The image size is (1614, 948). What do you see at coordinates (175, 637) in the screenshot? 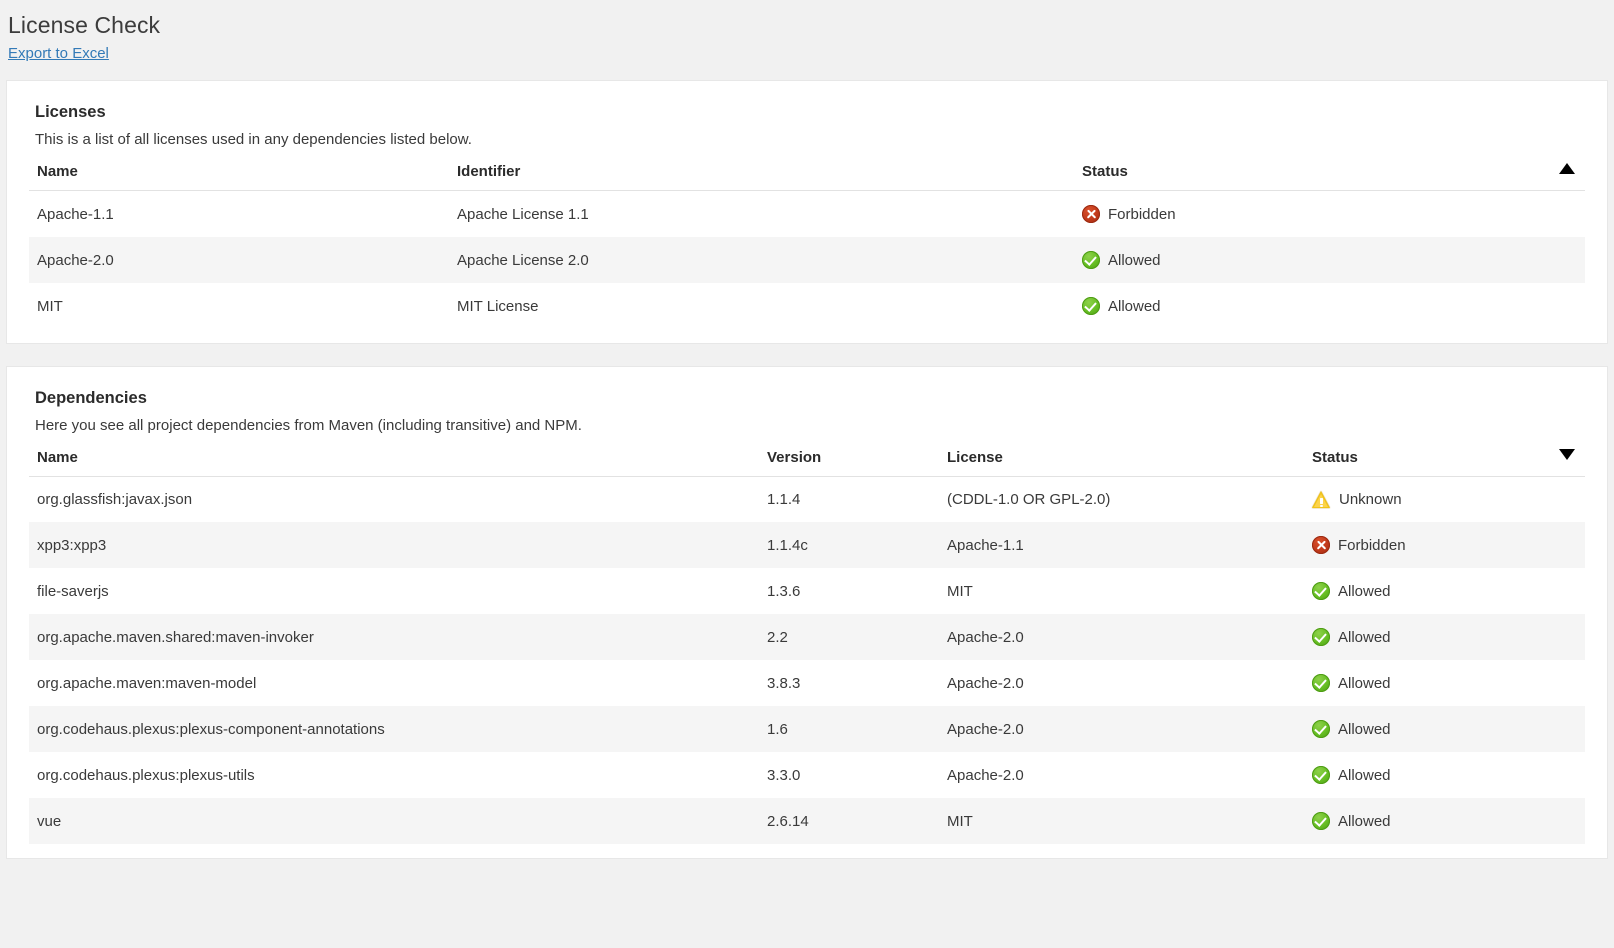
I see `cell-name: org.apache.maven.shared:maven-invoker` at bounding box center [175, 637].